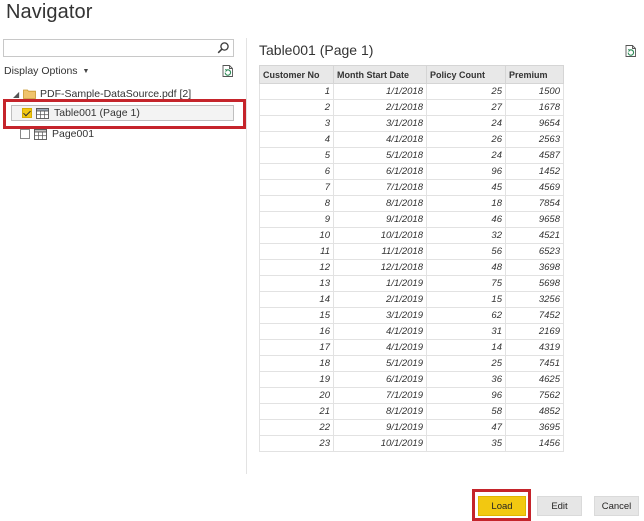 The image size is (644, 521). I want to click on table-cell: 3, so click(296, 123).